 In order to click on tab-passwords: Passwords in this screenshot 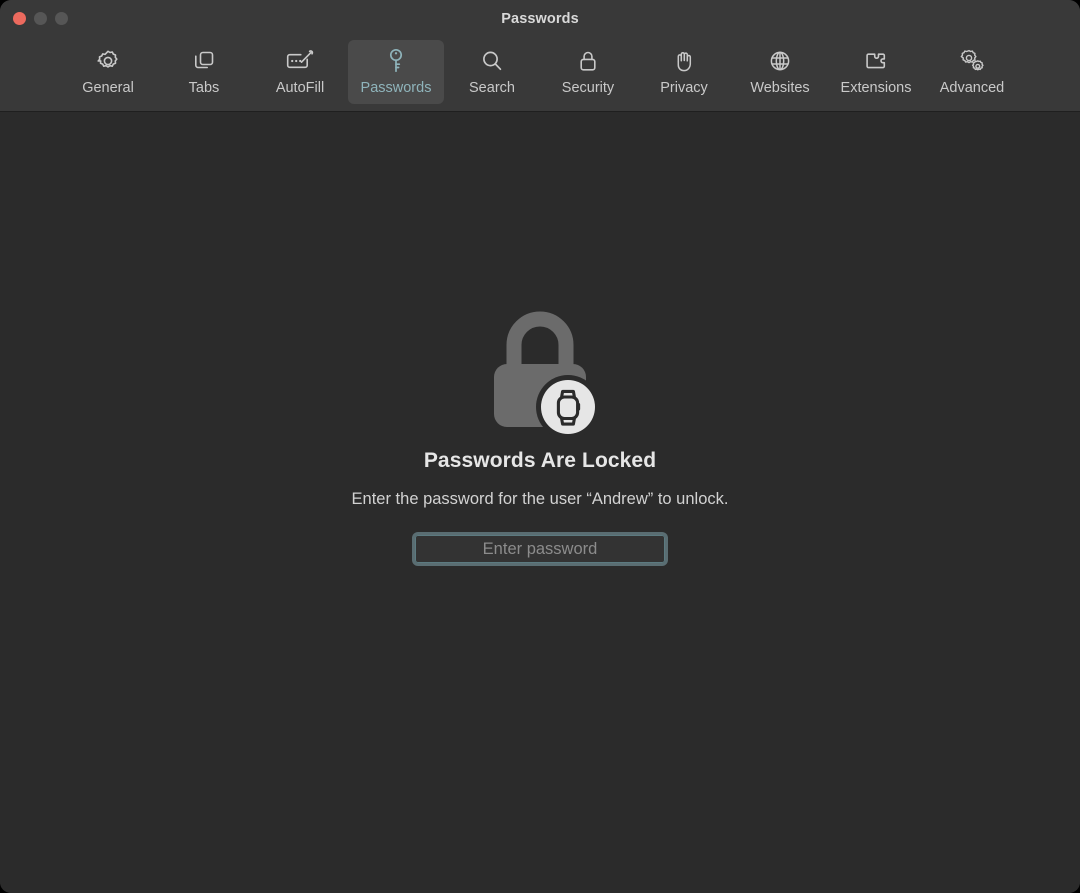, I will do `click(396, 72)`.